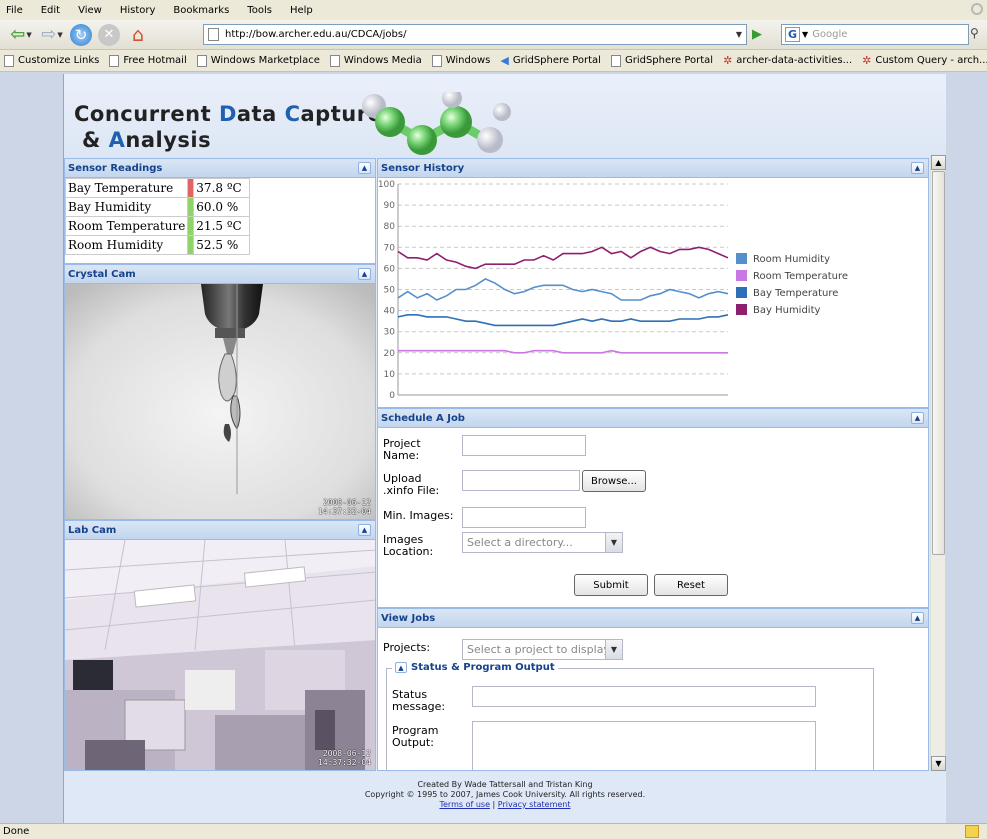 The image size is (987, 839). I want to click on bookmark-item: Free Hotmail, so click(148, 60).